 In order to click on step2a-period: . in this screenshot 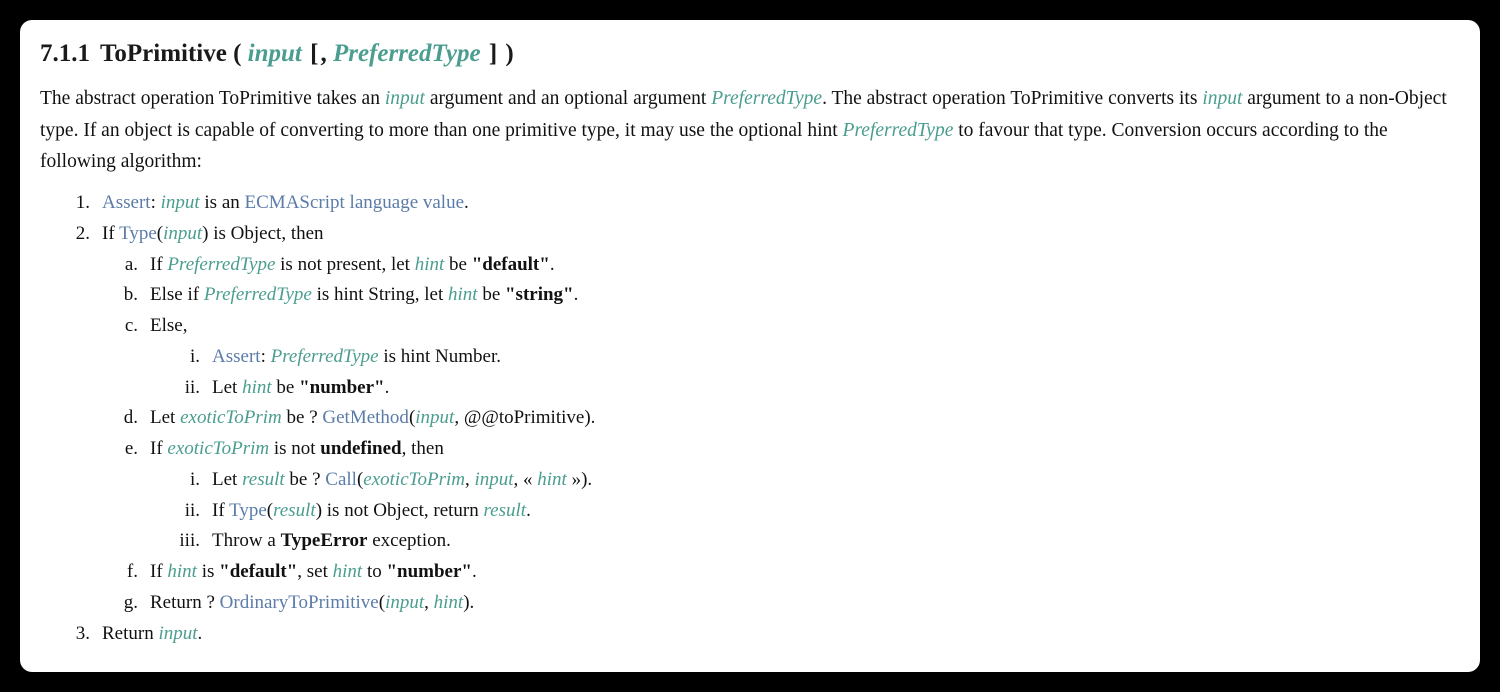, I will do `click(552, 264)`.